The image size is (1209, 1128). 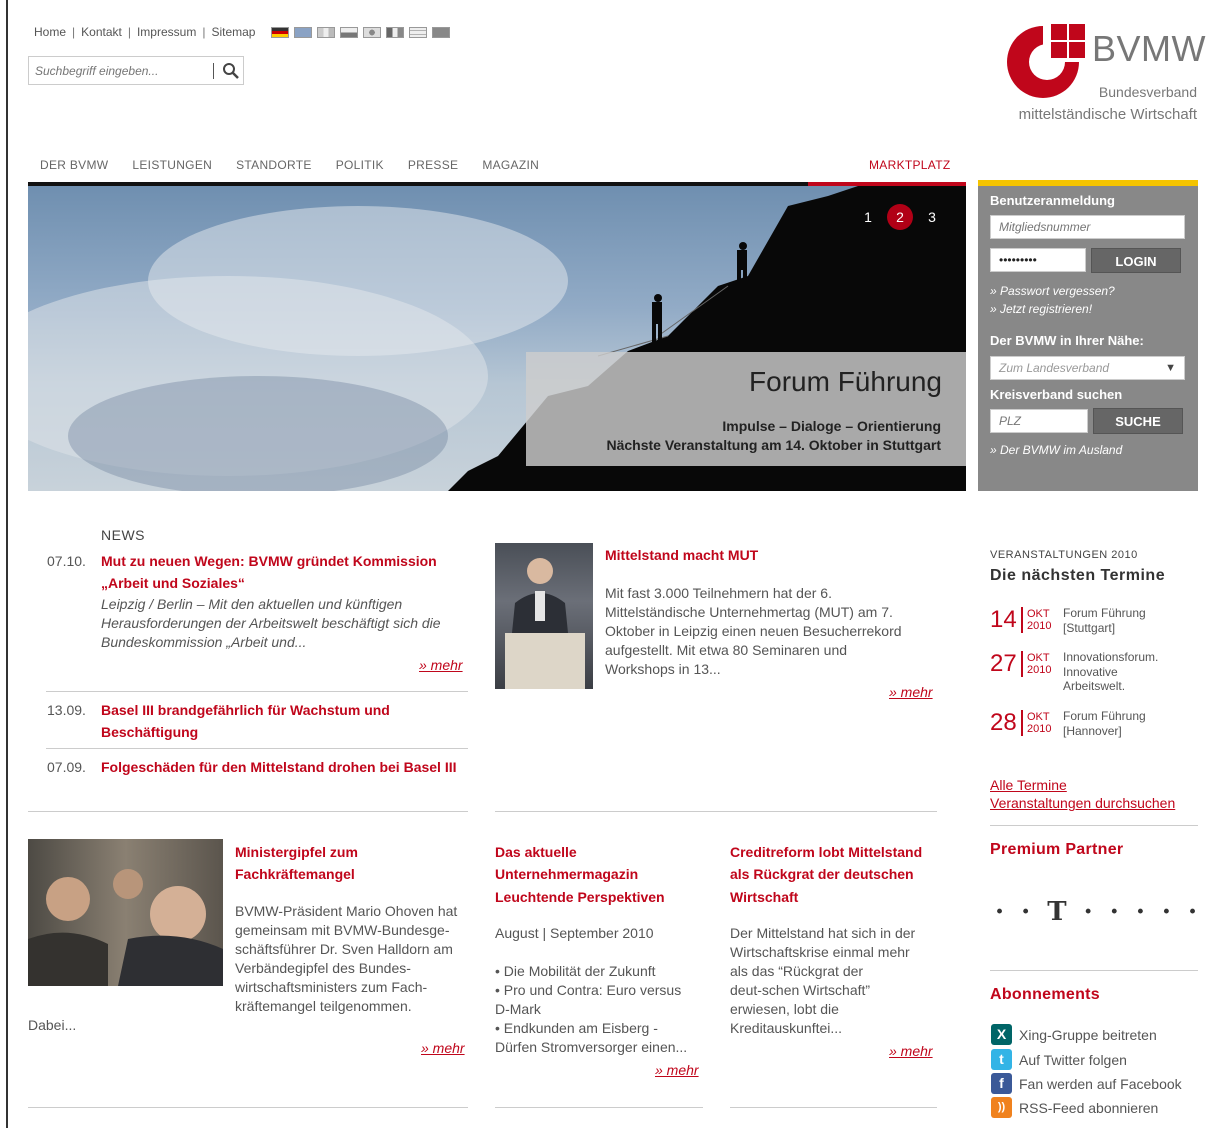 What do you see at coordinates (296, 852) in the screenshot?
I see `minister-title-a: Ministergipfel zum` at bounding box center [296, 852].